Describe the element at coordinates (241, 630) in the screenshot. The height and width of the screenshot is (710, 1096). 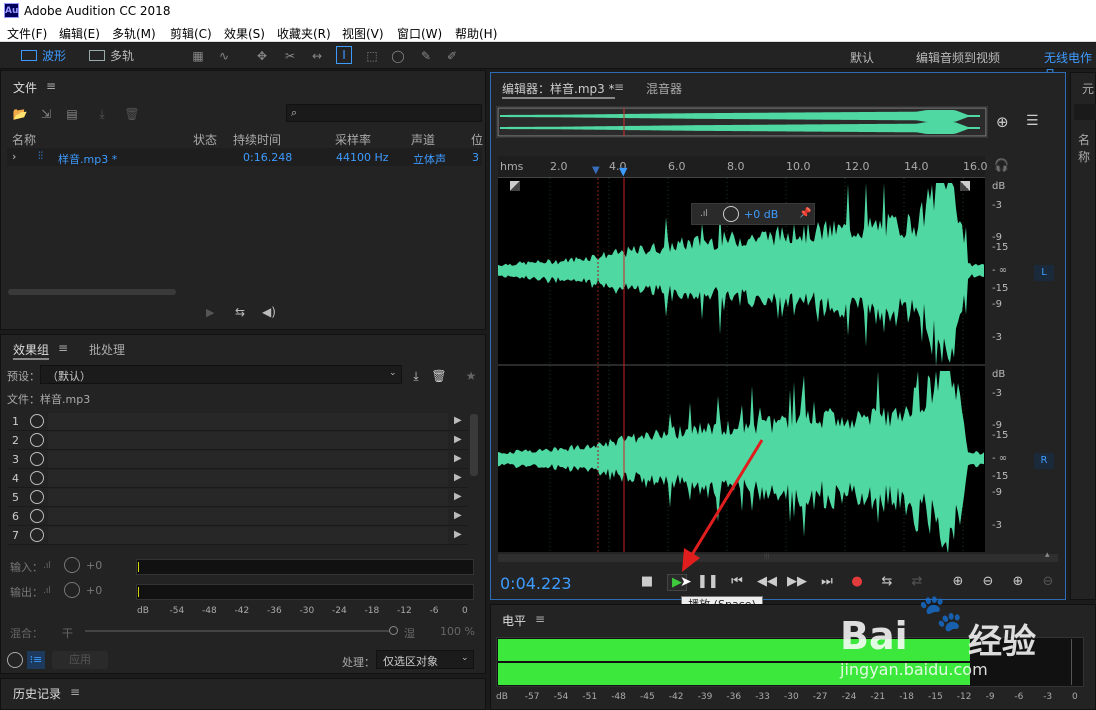
I see `mix-slider` at that location.